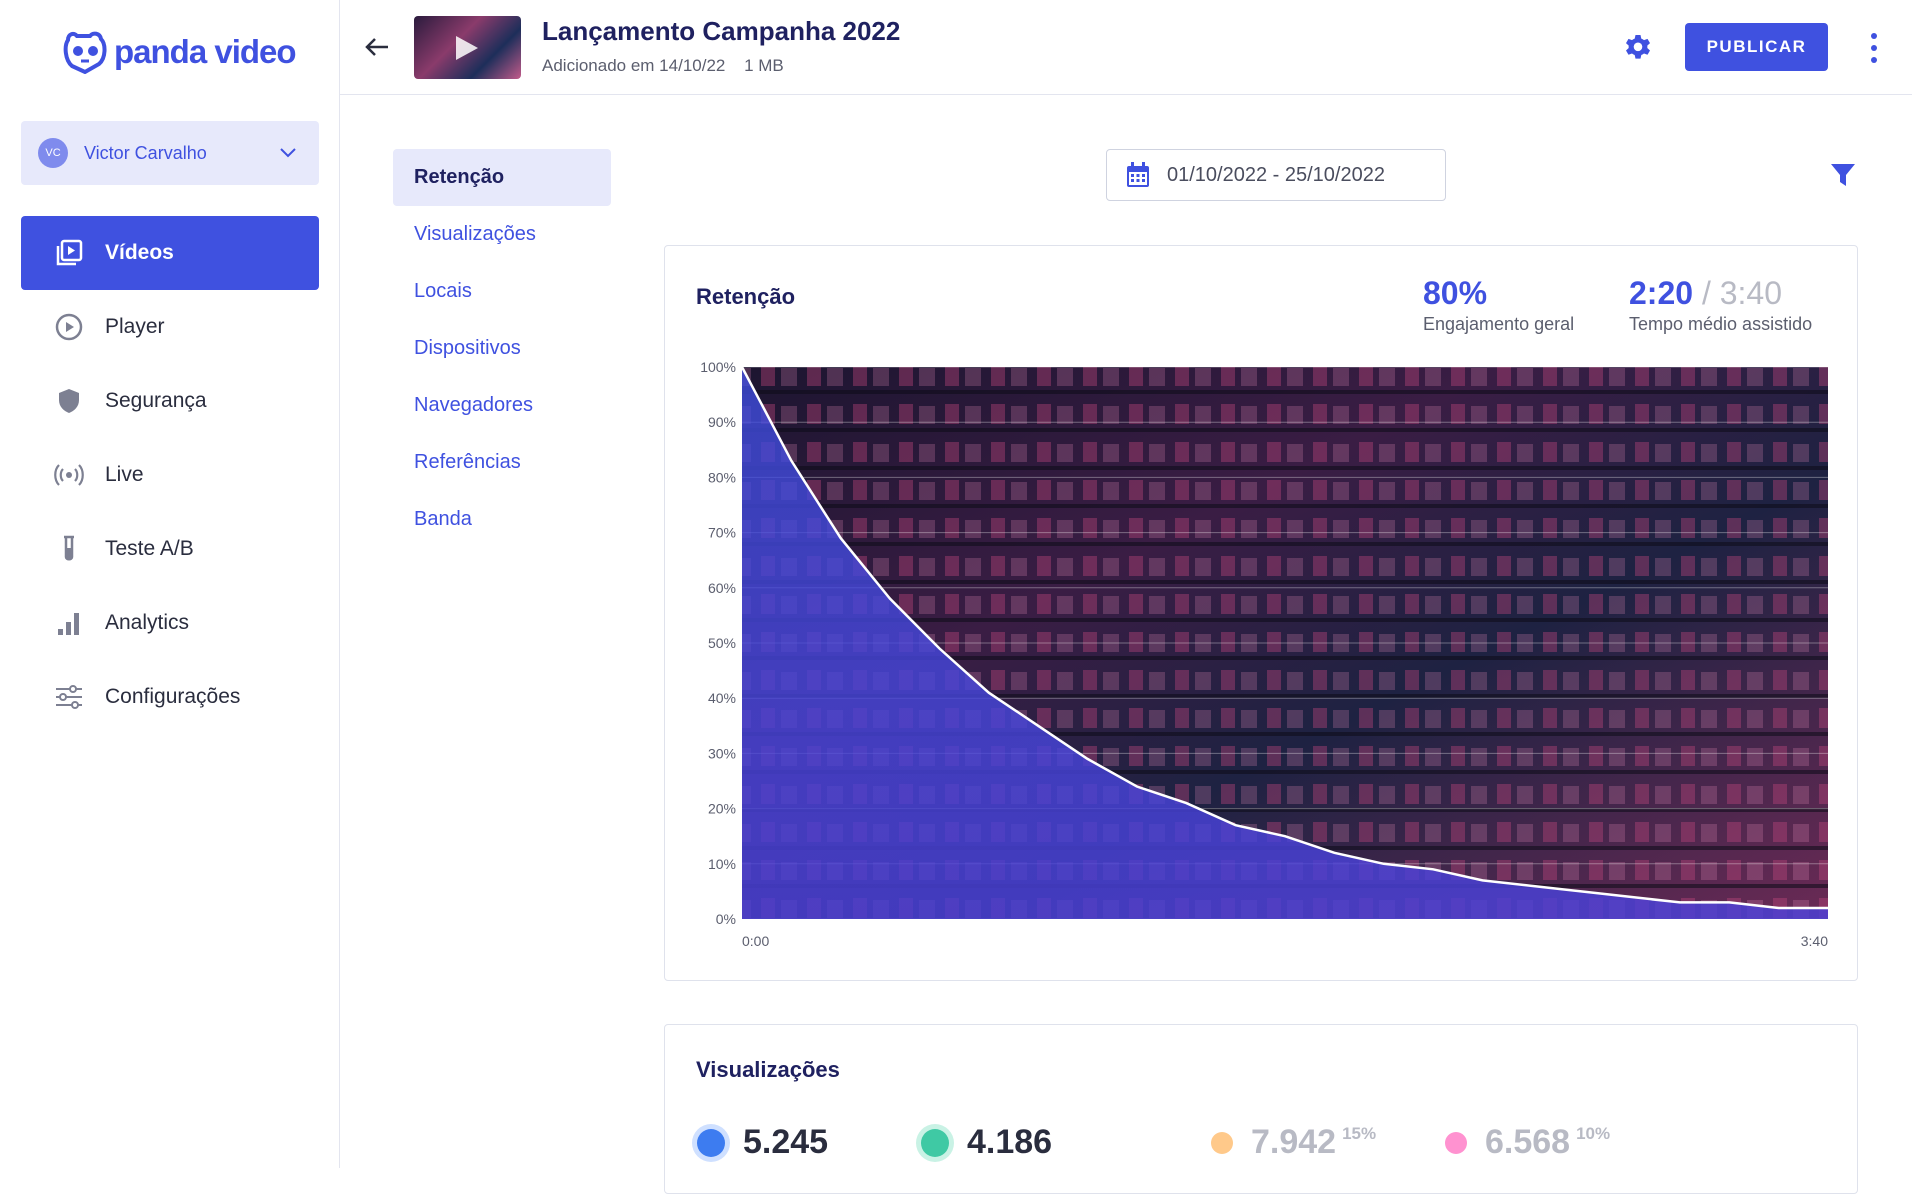  What do you see at coordinates (722, 643) in the screenshot?
I see `y-tick-label: 50%` at bounding box center [722, 643].